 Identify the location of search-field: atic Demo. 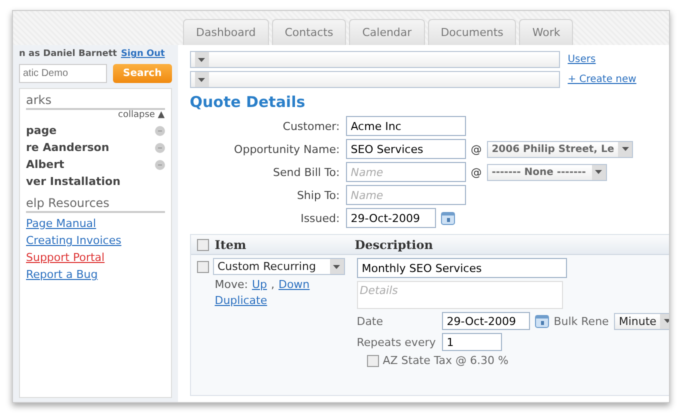
(63, 73).